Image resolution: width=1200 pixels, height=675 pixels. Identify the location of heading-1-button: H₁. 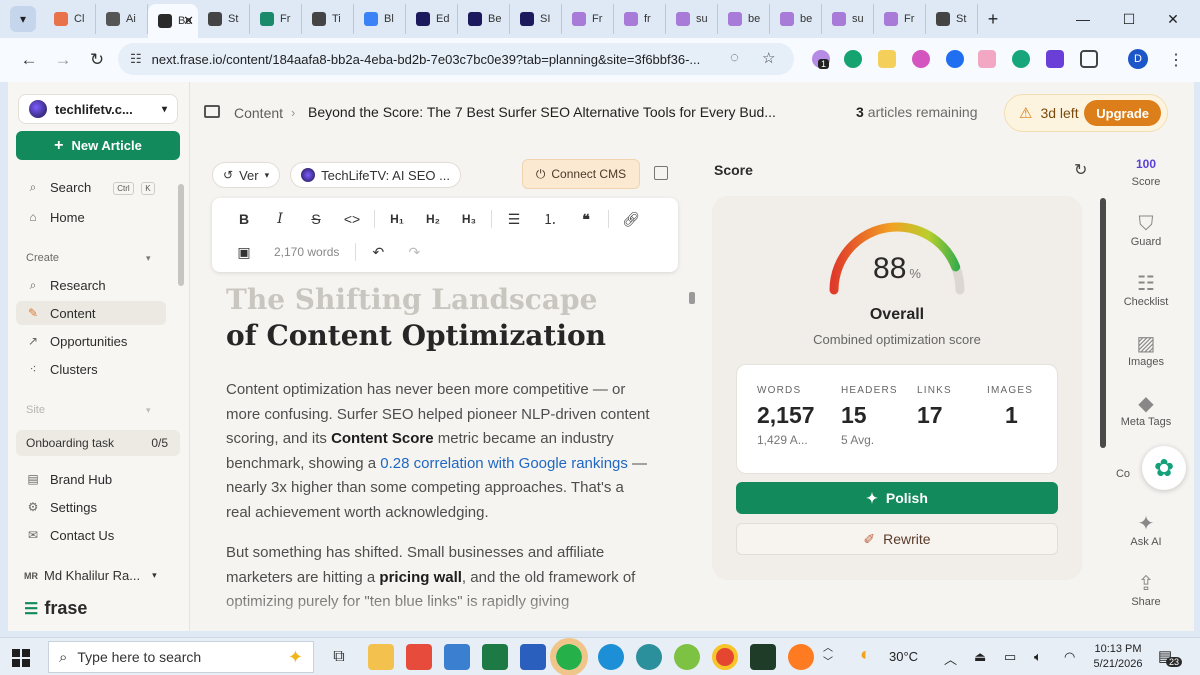
(397, 219).